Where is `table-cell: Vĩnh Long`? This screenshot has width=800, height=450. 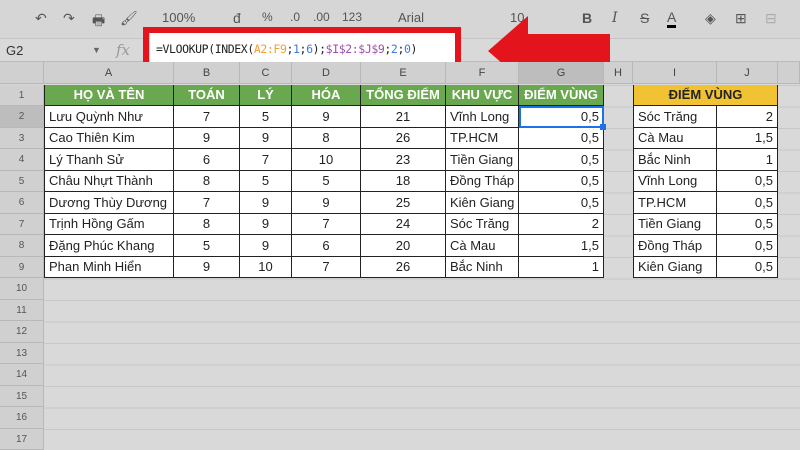
table-cell: Vĩnh Long is located at coordinates (482, 117).